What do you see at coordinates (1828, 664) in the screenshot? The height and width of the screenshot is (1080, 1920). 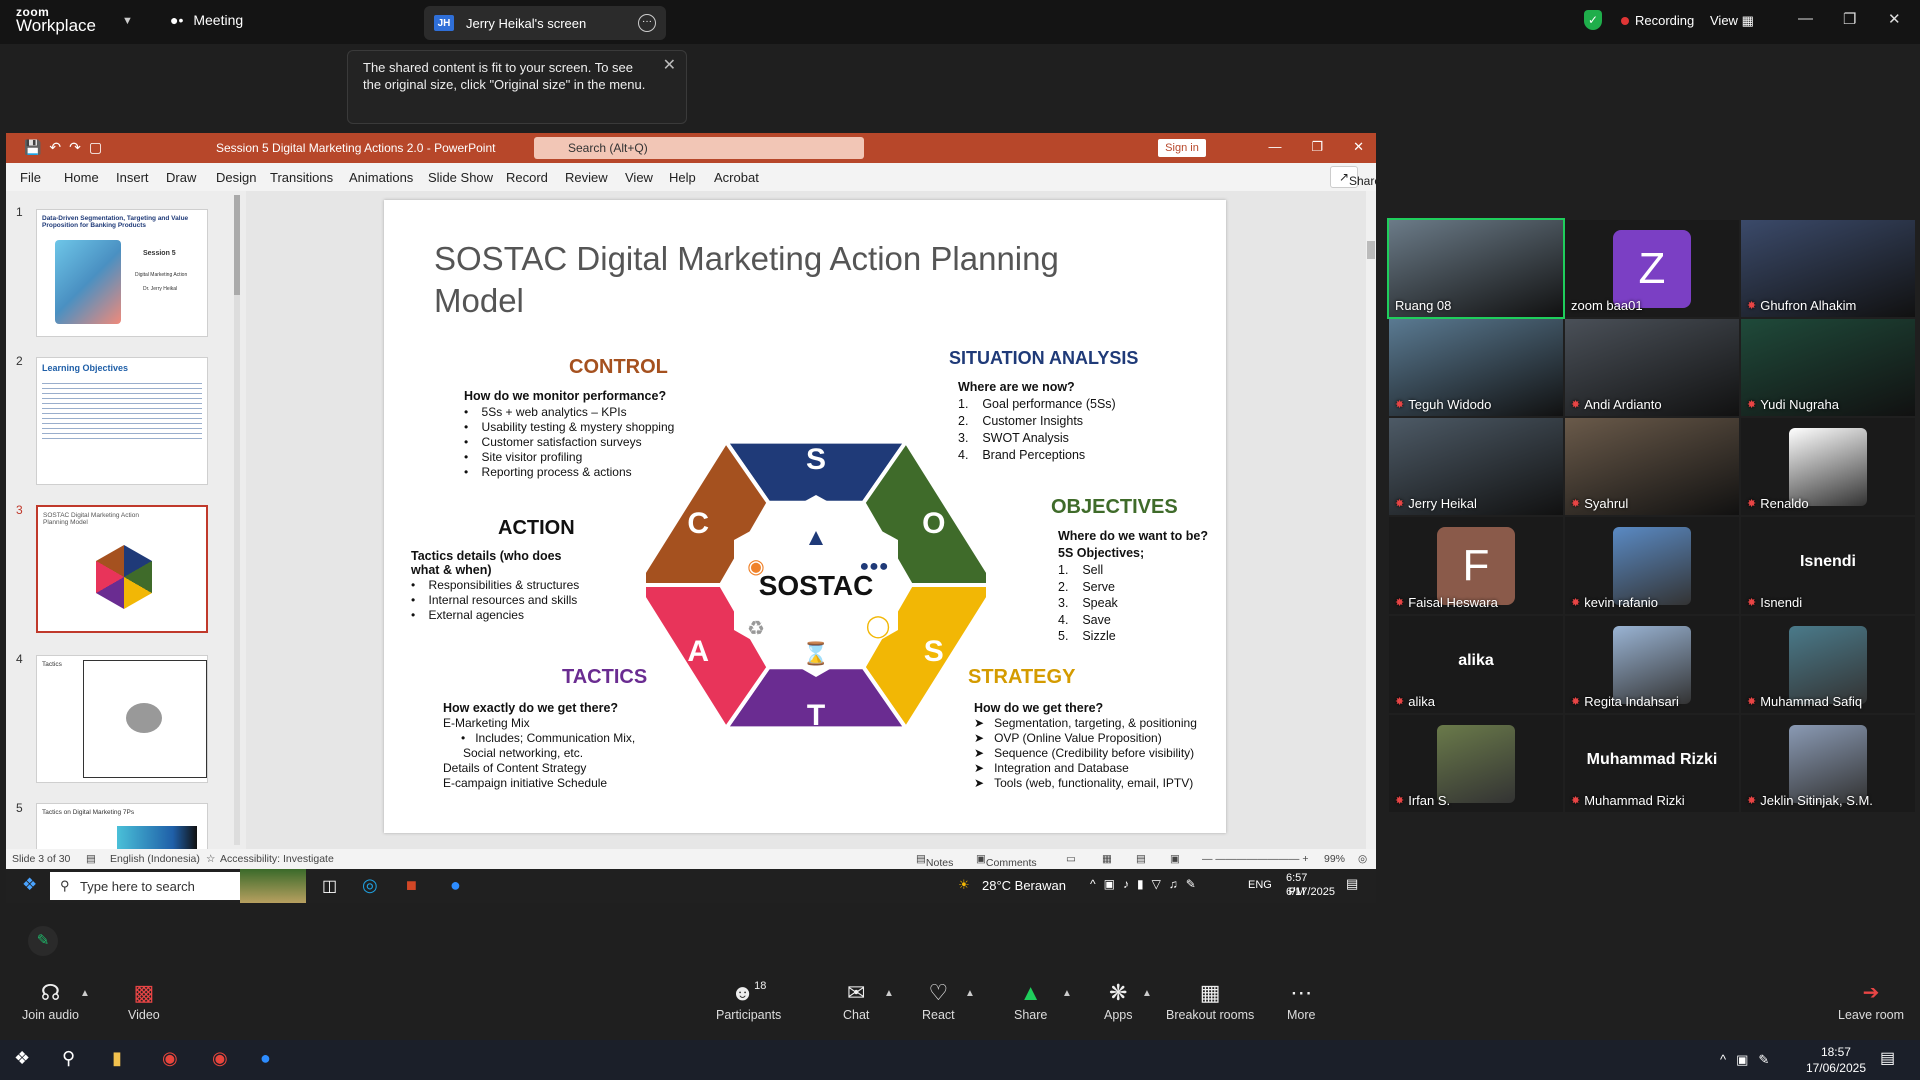 I see `participant-tile: ✸ Muhammad Safiq` at bounding box center [1828, 664].